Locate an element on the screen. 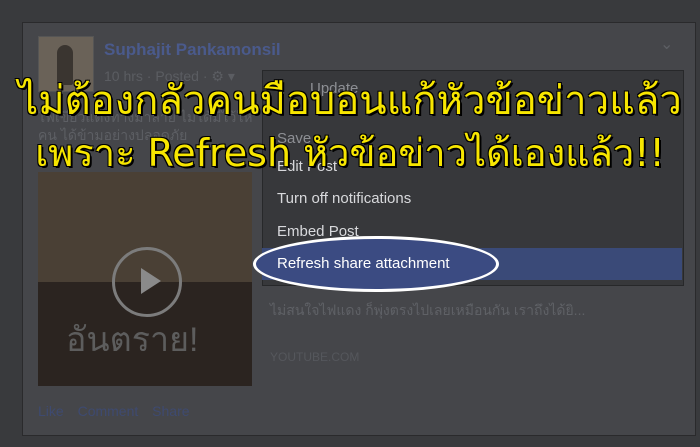 This screenshot has width=700, height=447. like-link: Like is located at coordinates (51, 411).